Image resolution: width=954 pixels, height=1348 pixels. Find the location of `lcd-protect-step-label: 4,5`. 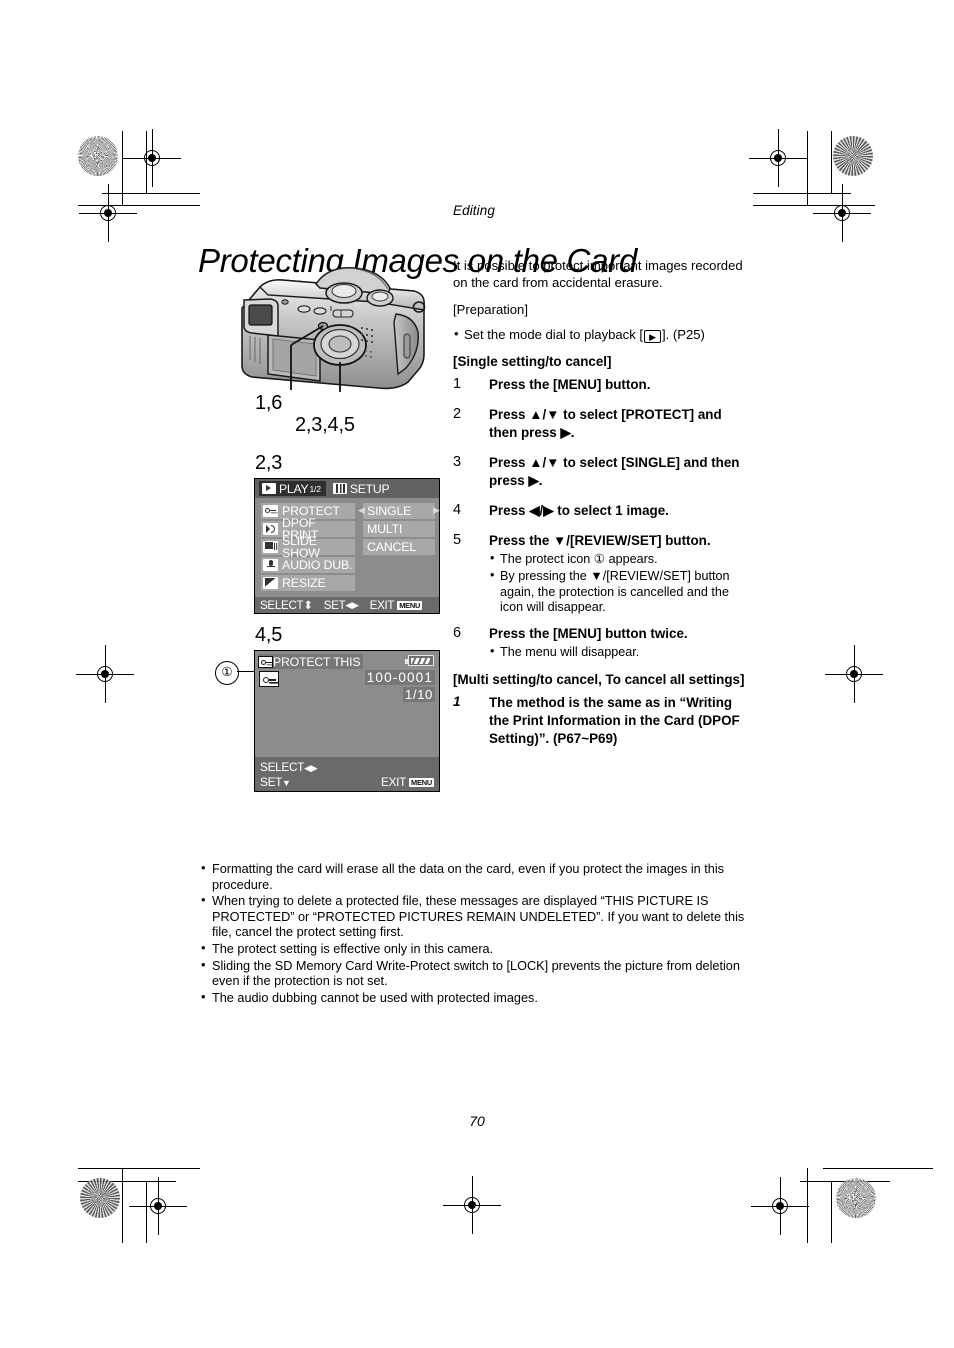

lcd-protect-step-label: 4,5 is located at coordinates (269, 635).